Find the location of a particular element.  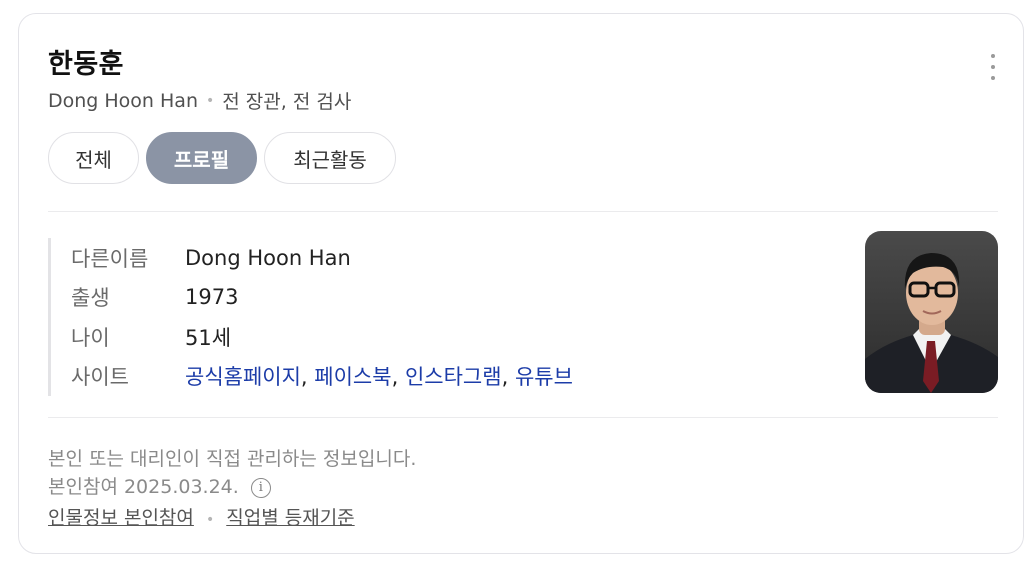

self-participation-link: 인물정보 본인참여 is located at coordinates (121, 518).